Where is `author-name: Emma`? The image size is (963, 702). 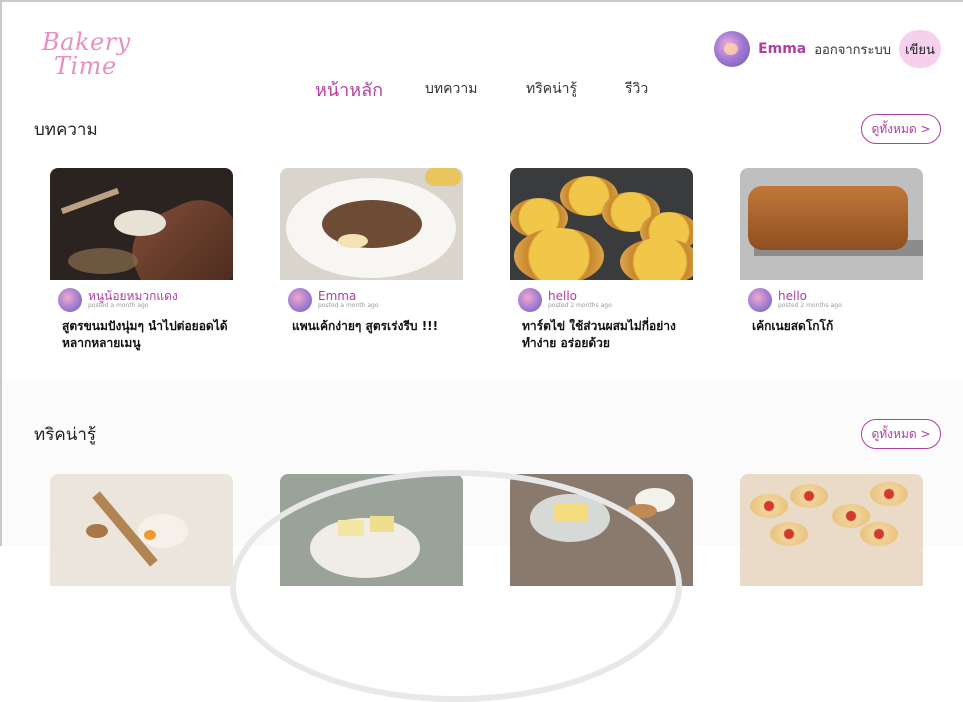
author-name: Emma is located at coordinates (348, 296).